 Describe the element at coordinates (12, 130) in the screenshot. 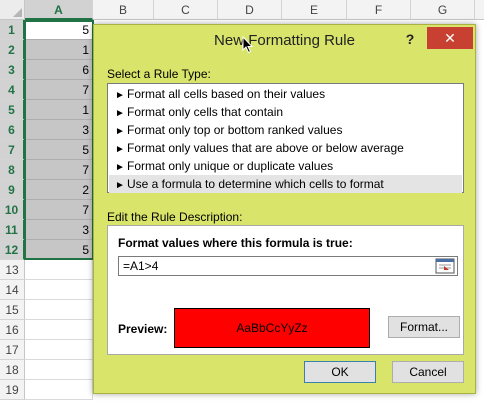

I see `row-header-6: 6` at that location.